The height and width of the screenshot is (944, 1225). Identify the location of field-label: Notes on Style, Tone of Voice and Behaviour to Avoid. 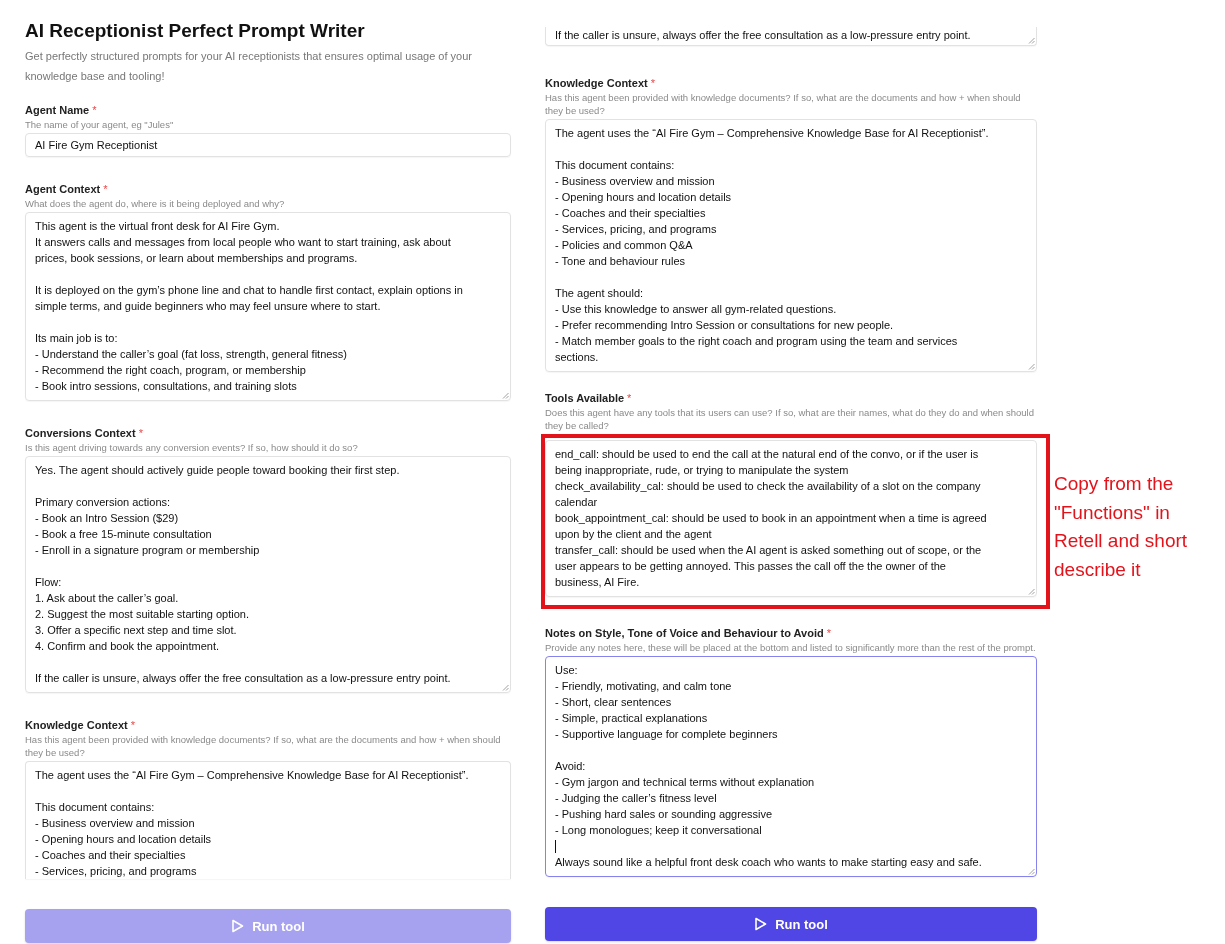
(684, 633).